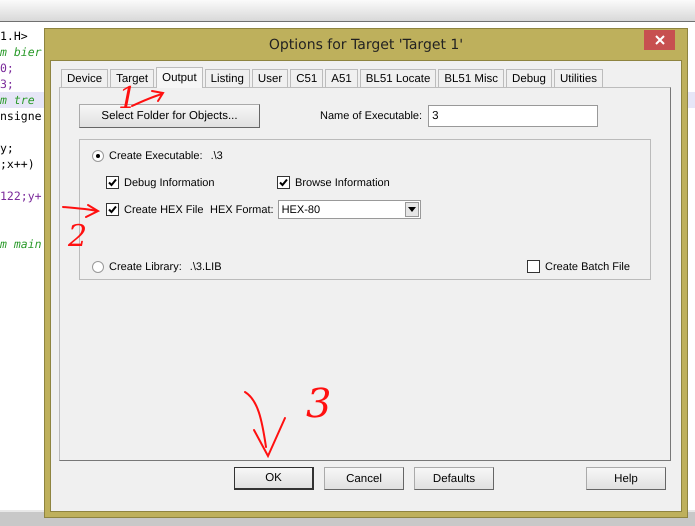 The width and height of the screenshot is (695, 526). What do you see at coordinates (412, 209) in the screenshot?
I see `dropdown-arrow-icon` at bounding box center [412, 209].